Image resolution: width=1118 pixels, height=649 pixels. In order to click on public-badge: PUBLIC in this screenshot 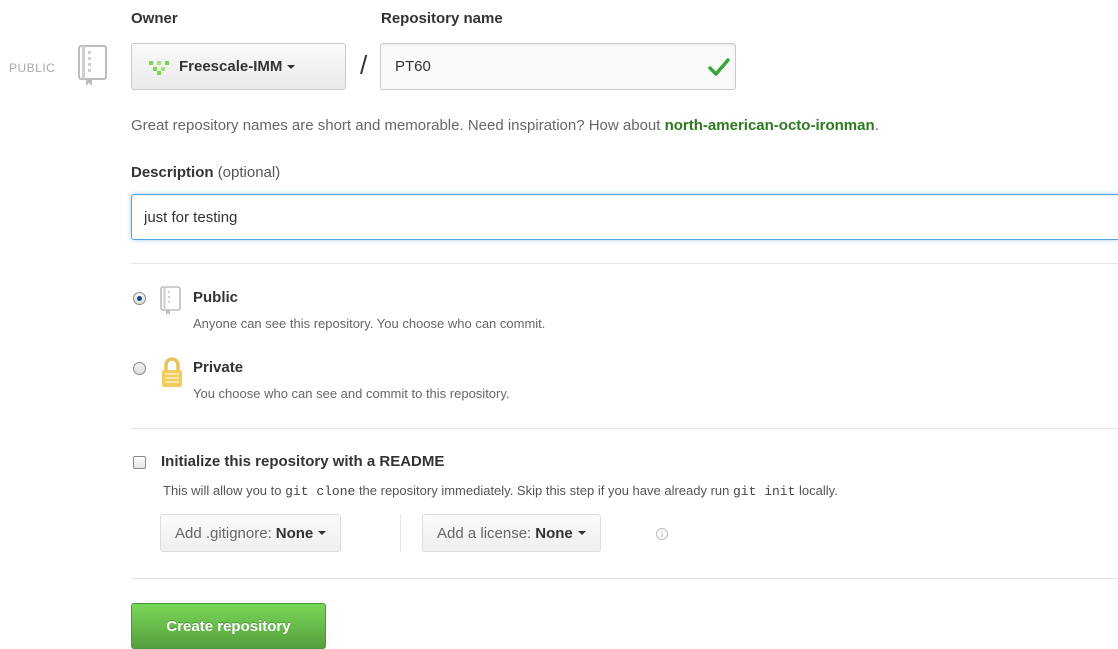, I will do `click(32, 68)`.